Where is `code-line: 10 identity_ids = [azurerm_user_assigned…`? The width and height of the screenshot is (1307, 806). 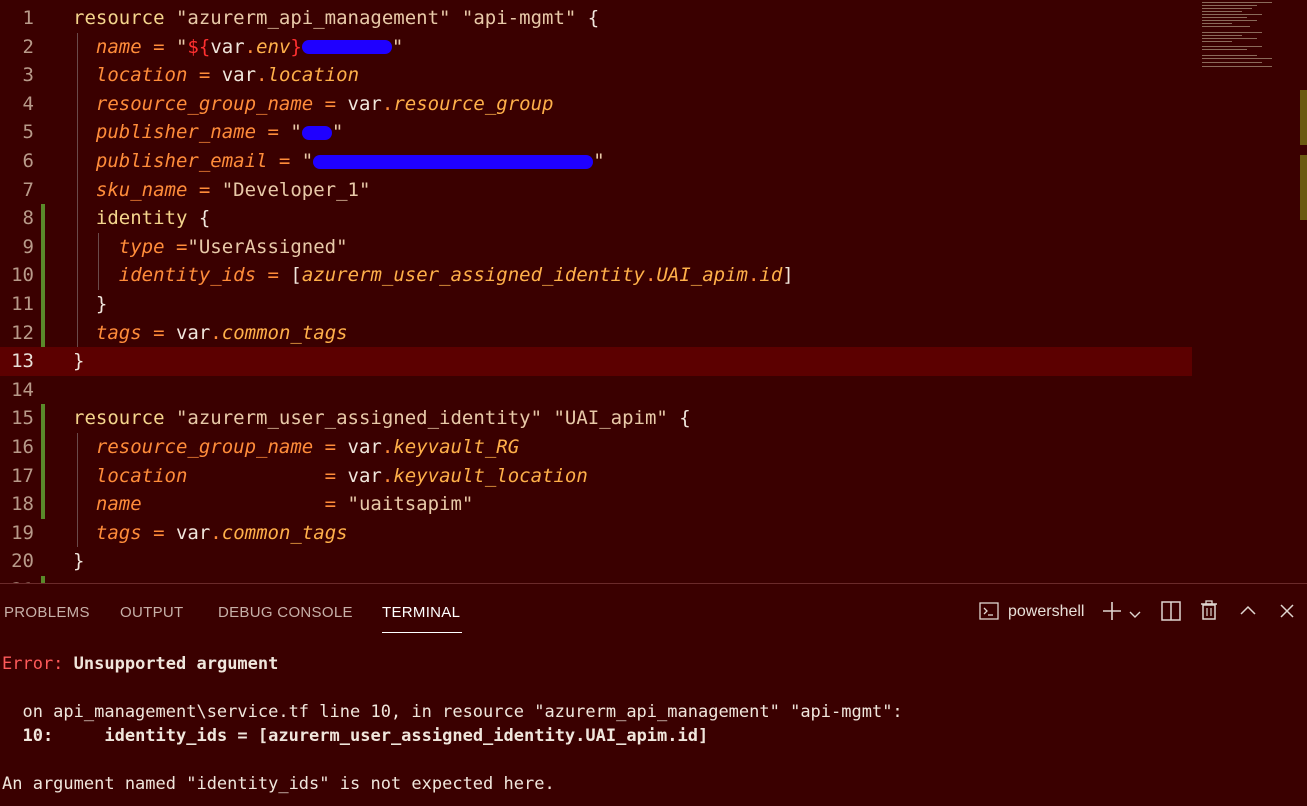
code-line: 10 identity_ids = [azurerm_user_assigned… is located at coordinates (596, 275).